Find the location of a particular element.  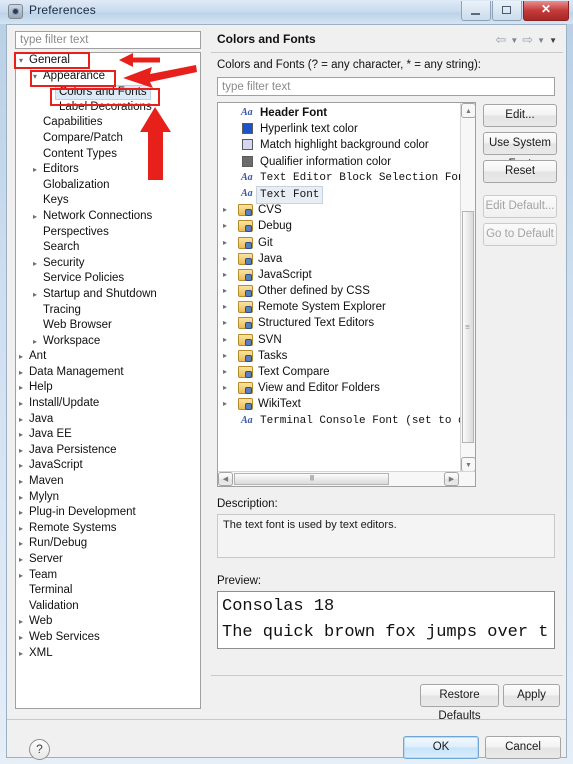

list-item: Qualifier information color is located at coordinates (339, 162).